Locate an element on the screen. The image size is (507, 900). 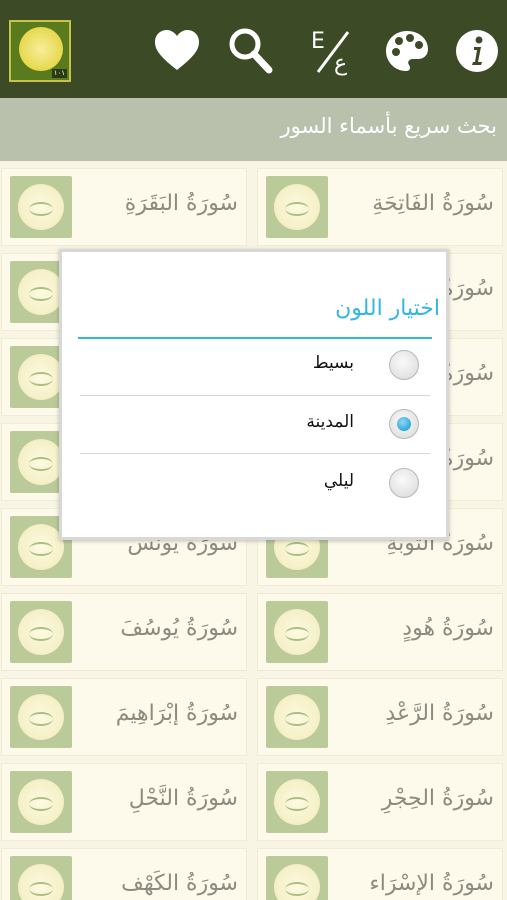
quick-search-bar: بحث سريع بأسماء السور is located at coordinates (253, 129).